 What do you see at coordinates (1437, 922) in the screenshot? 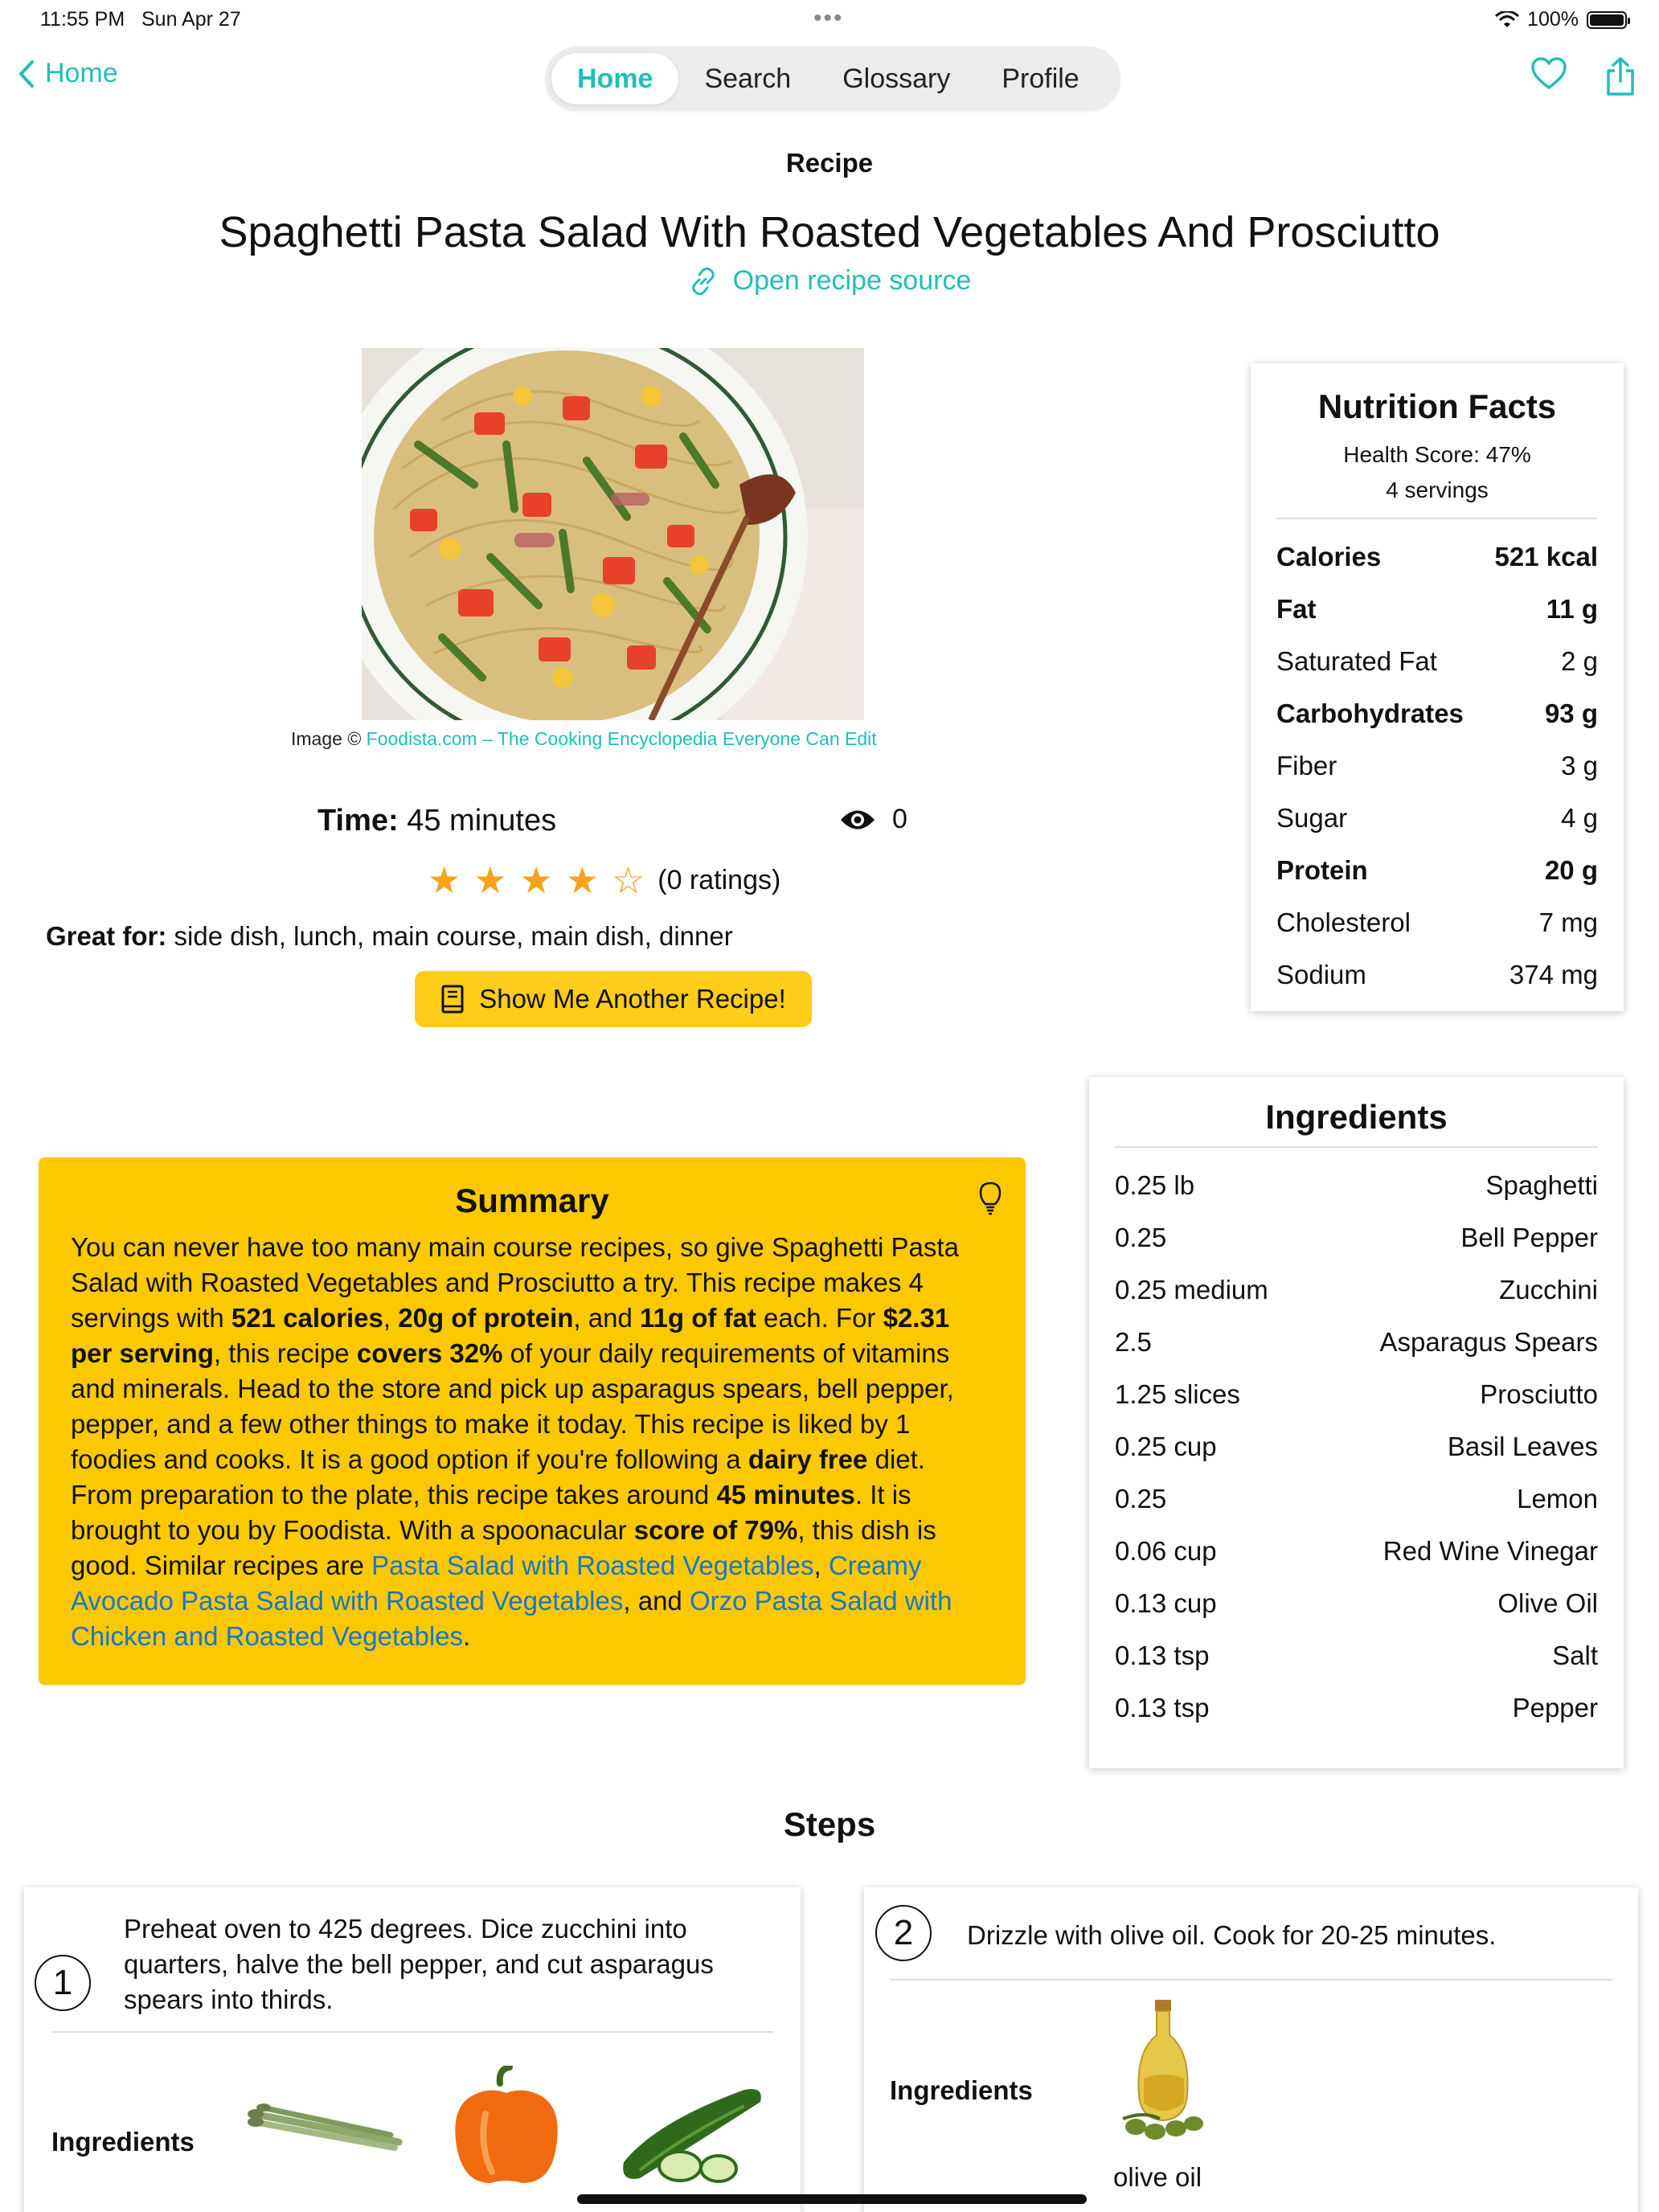
I see `nutrition-row: Cholesterol 7 mg` at bounding box center [1437, 922].